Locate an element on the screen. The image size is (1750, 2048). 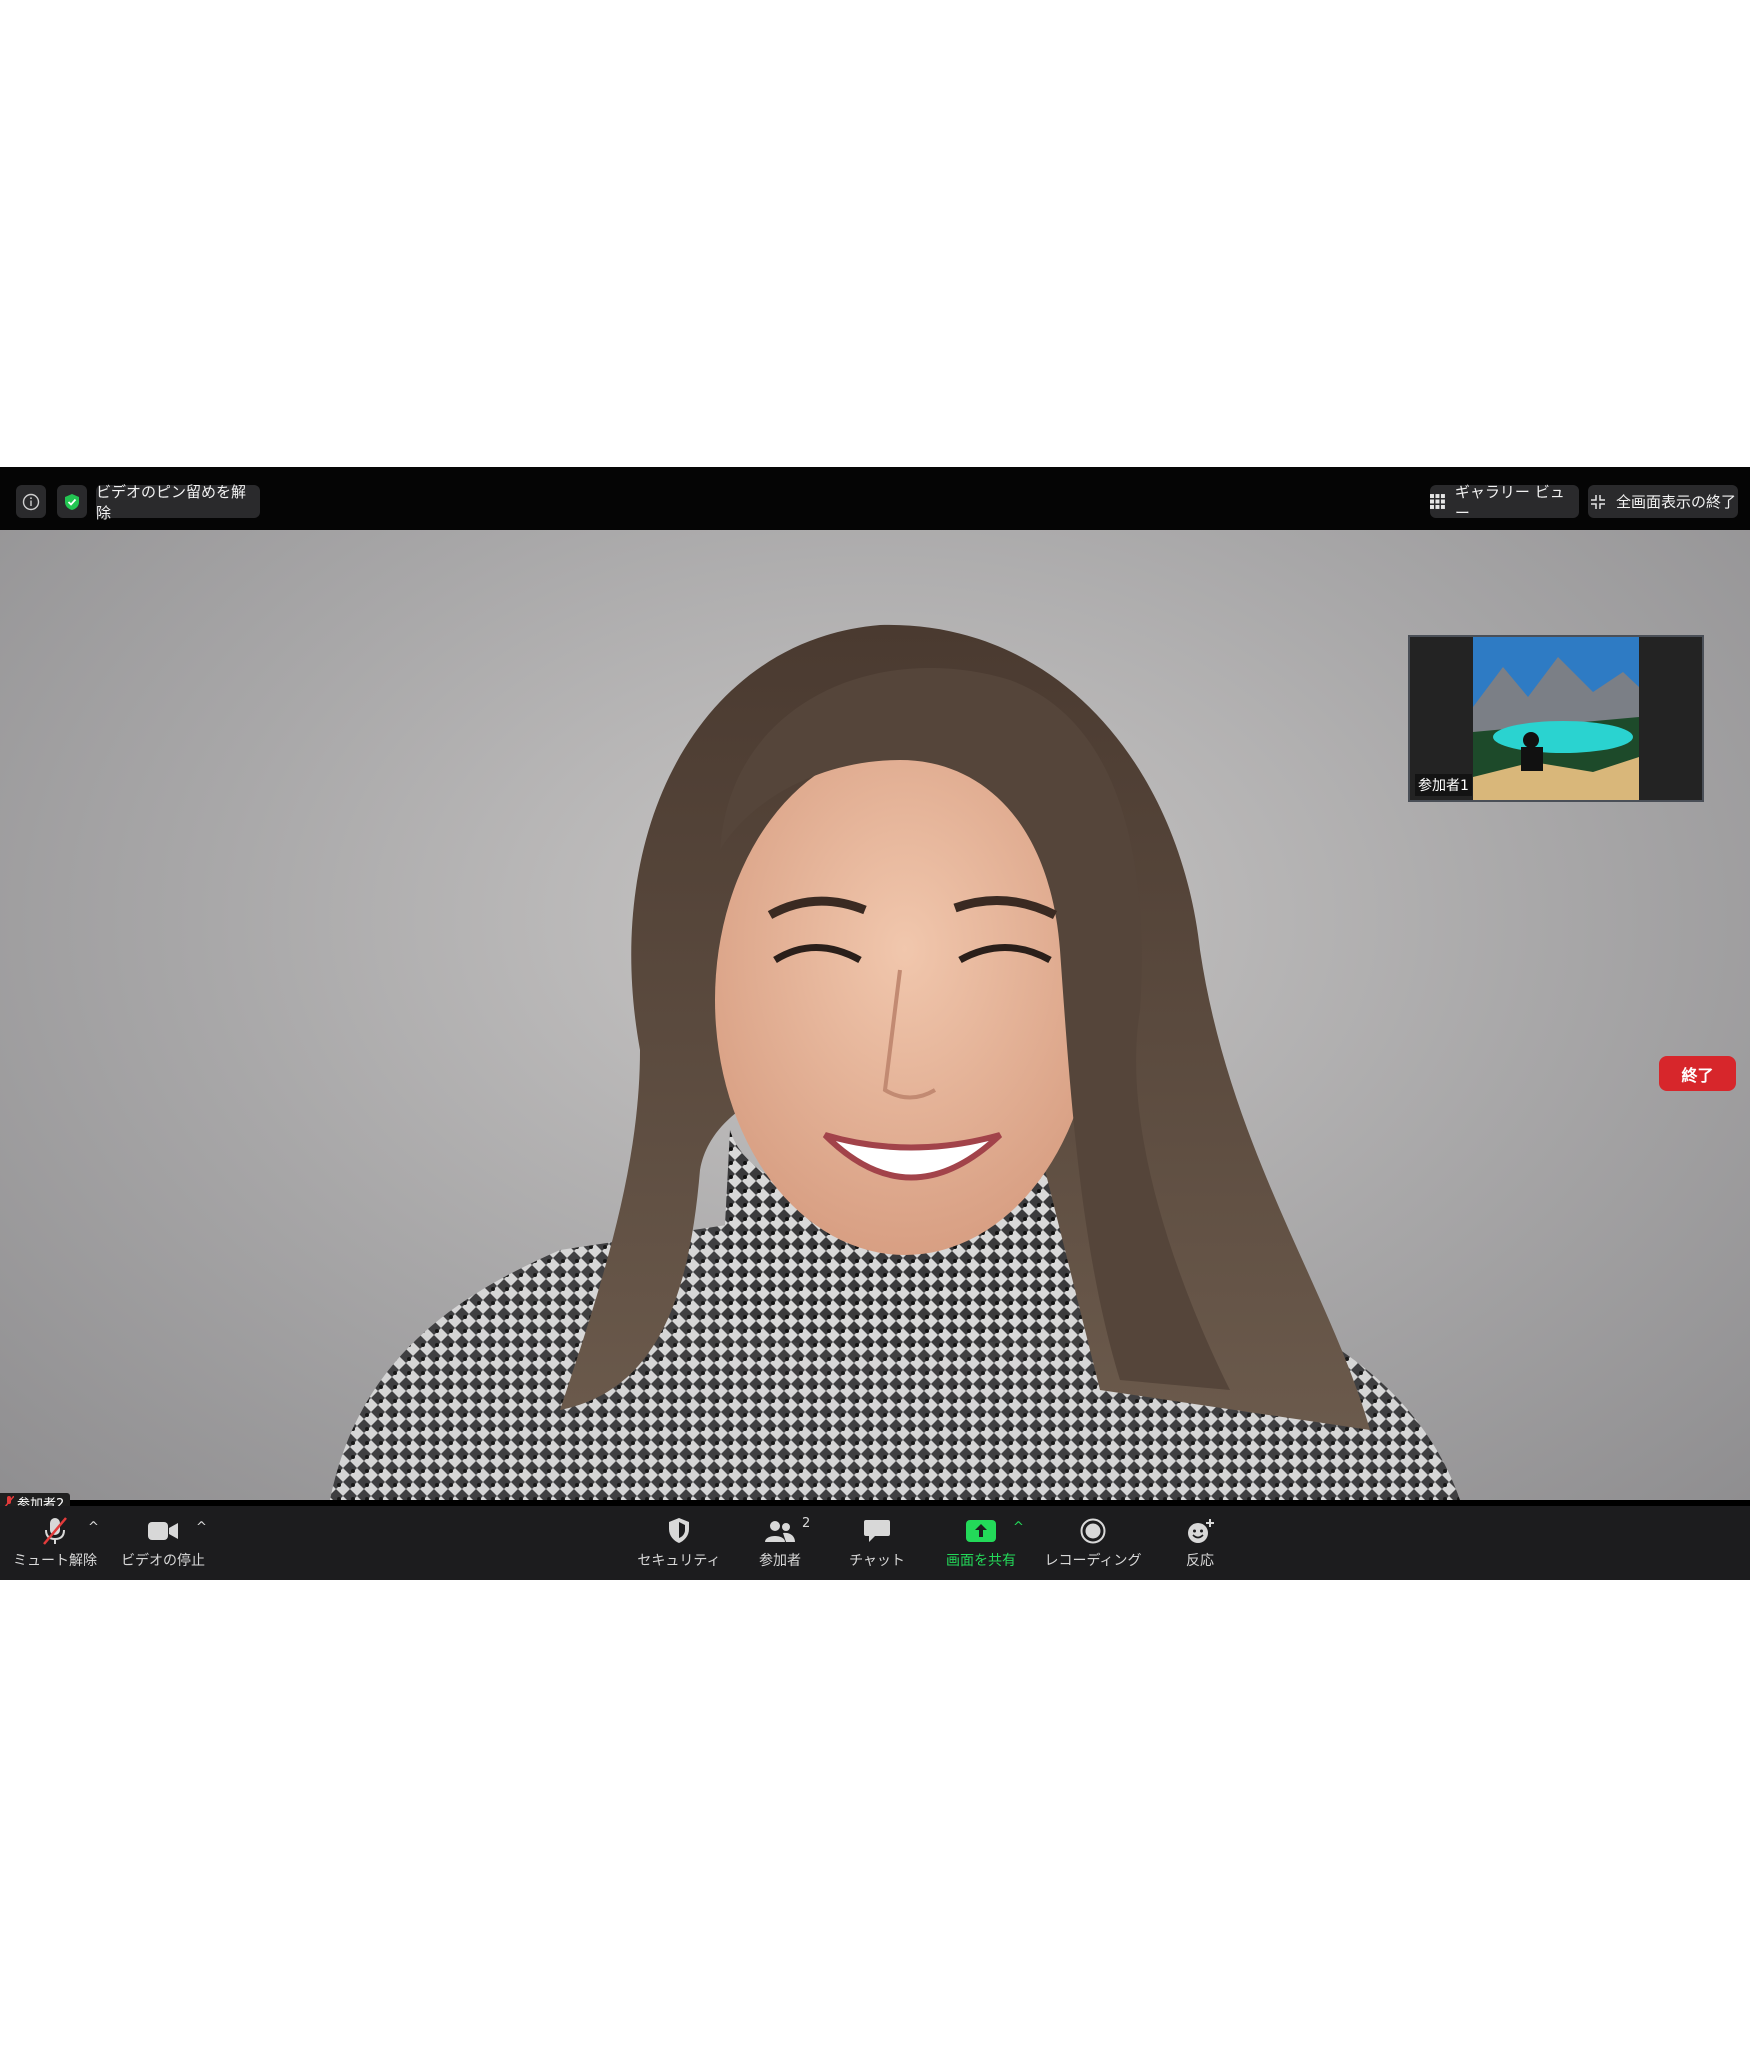
participant-thumbnail: 参加者1 is located at coordinates (1556, 718).